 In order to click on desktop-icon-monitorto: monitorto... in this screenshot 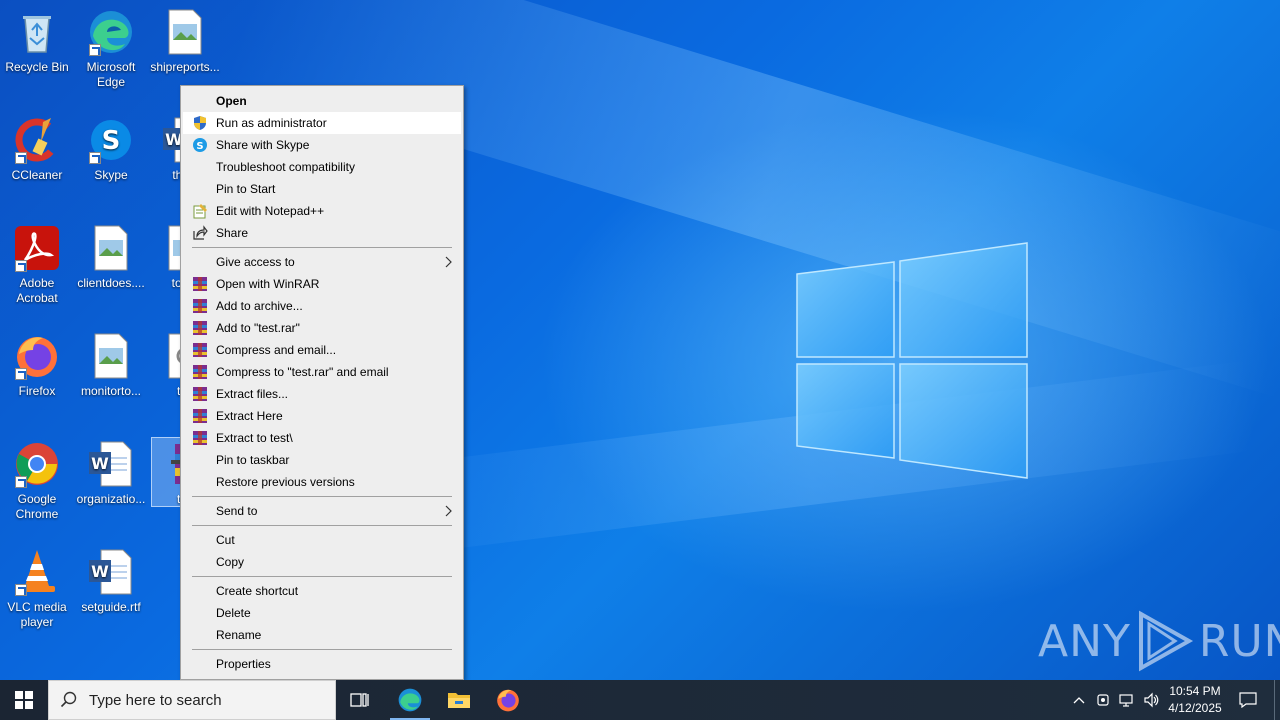, I will do `click(111, 365)`.